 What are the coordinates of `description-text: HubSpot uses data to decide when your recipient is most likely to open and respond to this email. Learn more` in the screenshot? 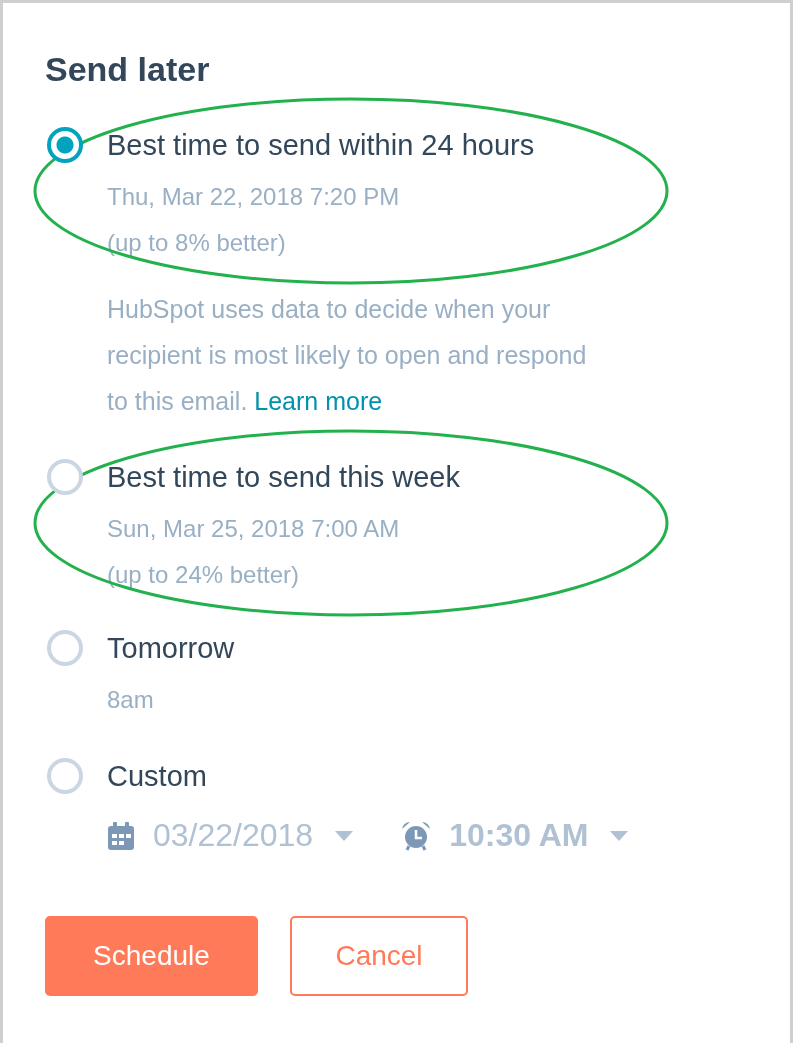 It's located at (347, 355).